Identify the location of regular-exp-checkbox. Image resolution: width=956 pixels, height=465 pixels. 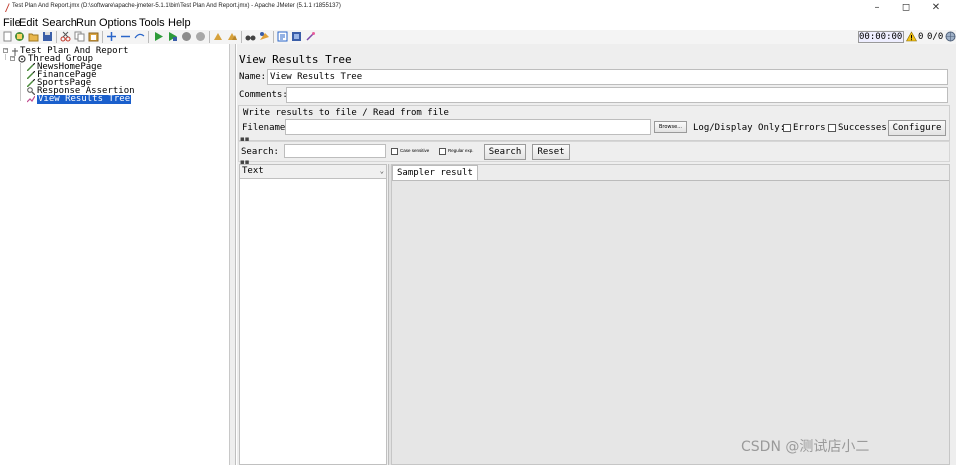
(442, 151).